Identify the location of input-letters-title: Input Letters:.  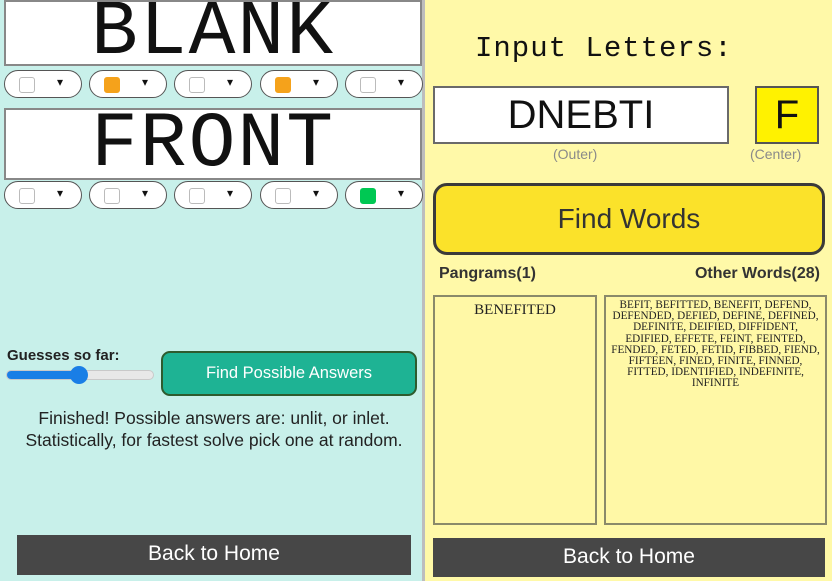
(604, 48).